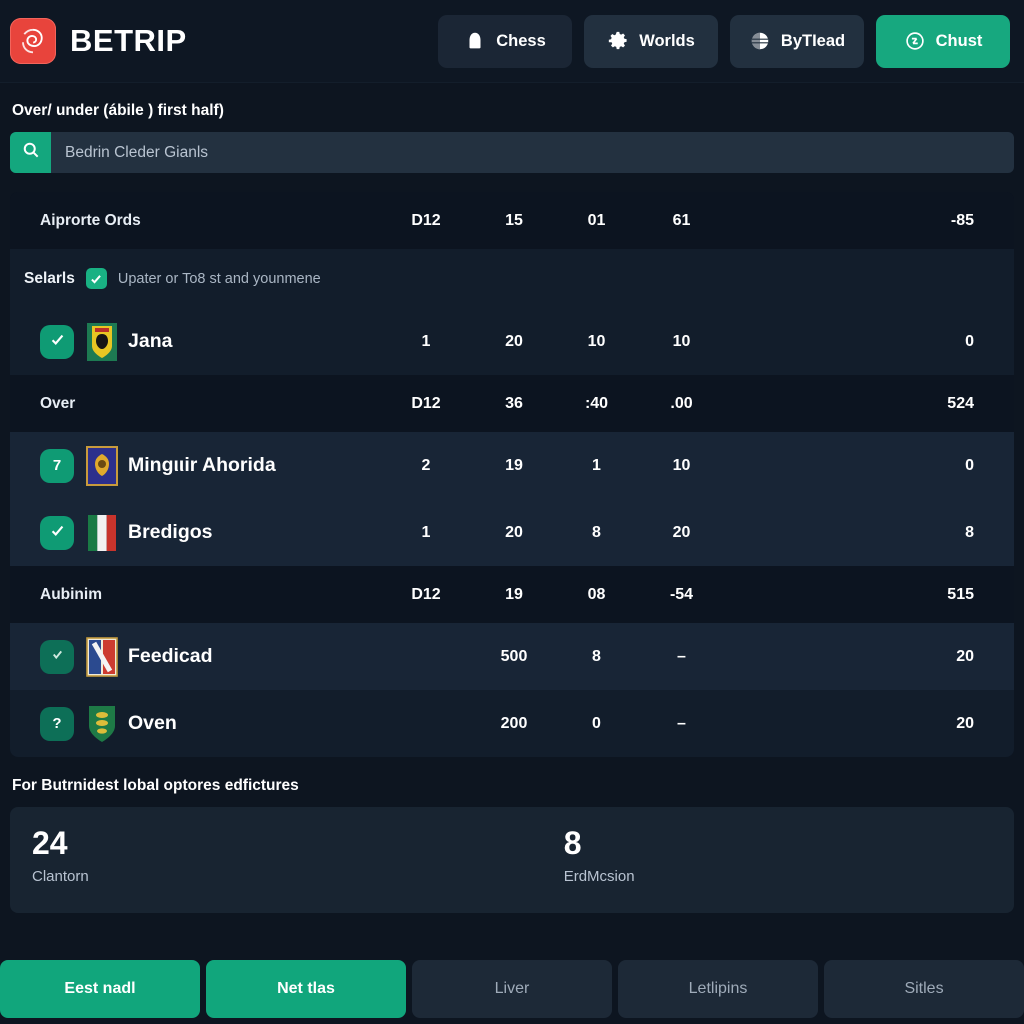 This screenshot has width=1024, height=1024. Describe the element at coordinates (532, 152) in the screenshot. I see `search-input` at that location.